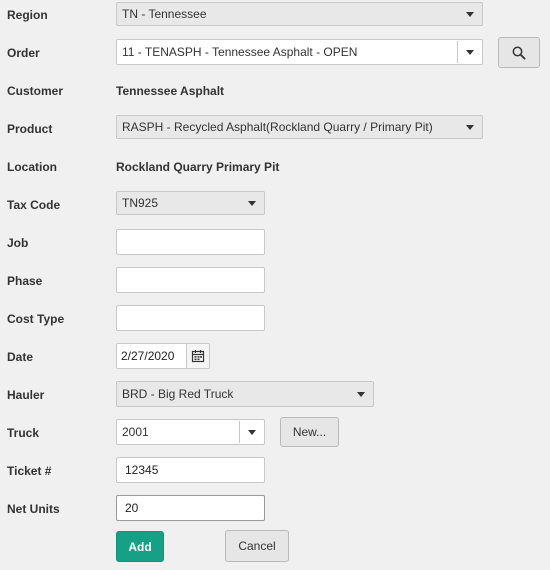 The height and width of the screenshot is (570, 550). I want to click on ticket-label: Ticket #, so click(29, 471).